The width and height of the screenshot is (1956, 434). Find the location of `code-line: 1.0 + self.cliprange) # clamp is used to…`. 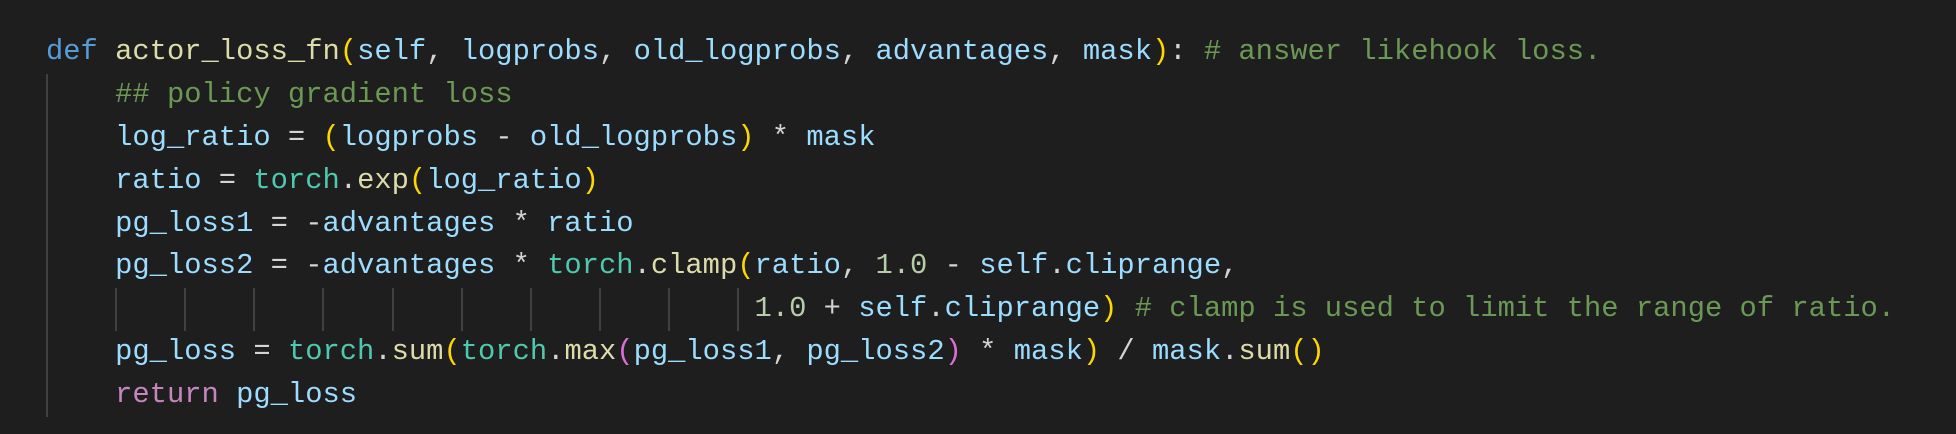

code-line: 1.0 + self.cliprange) # clamp is used to… is located at coordinates (971, 310).